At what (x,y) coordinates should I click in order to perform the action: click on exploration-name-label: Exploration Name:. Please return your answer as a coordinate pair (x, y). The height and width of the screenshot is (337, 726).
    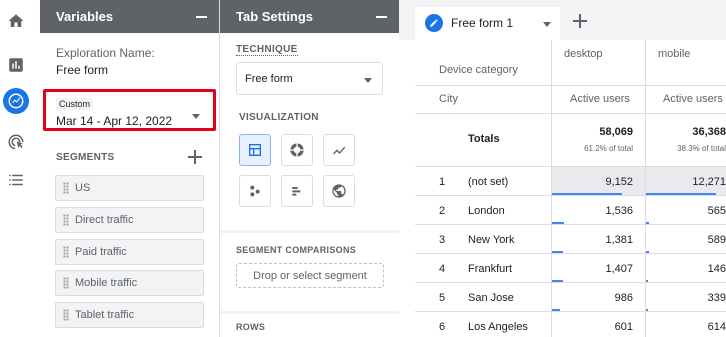
    Looking at the image, I should click on (105, 53).